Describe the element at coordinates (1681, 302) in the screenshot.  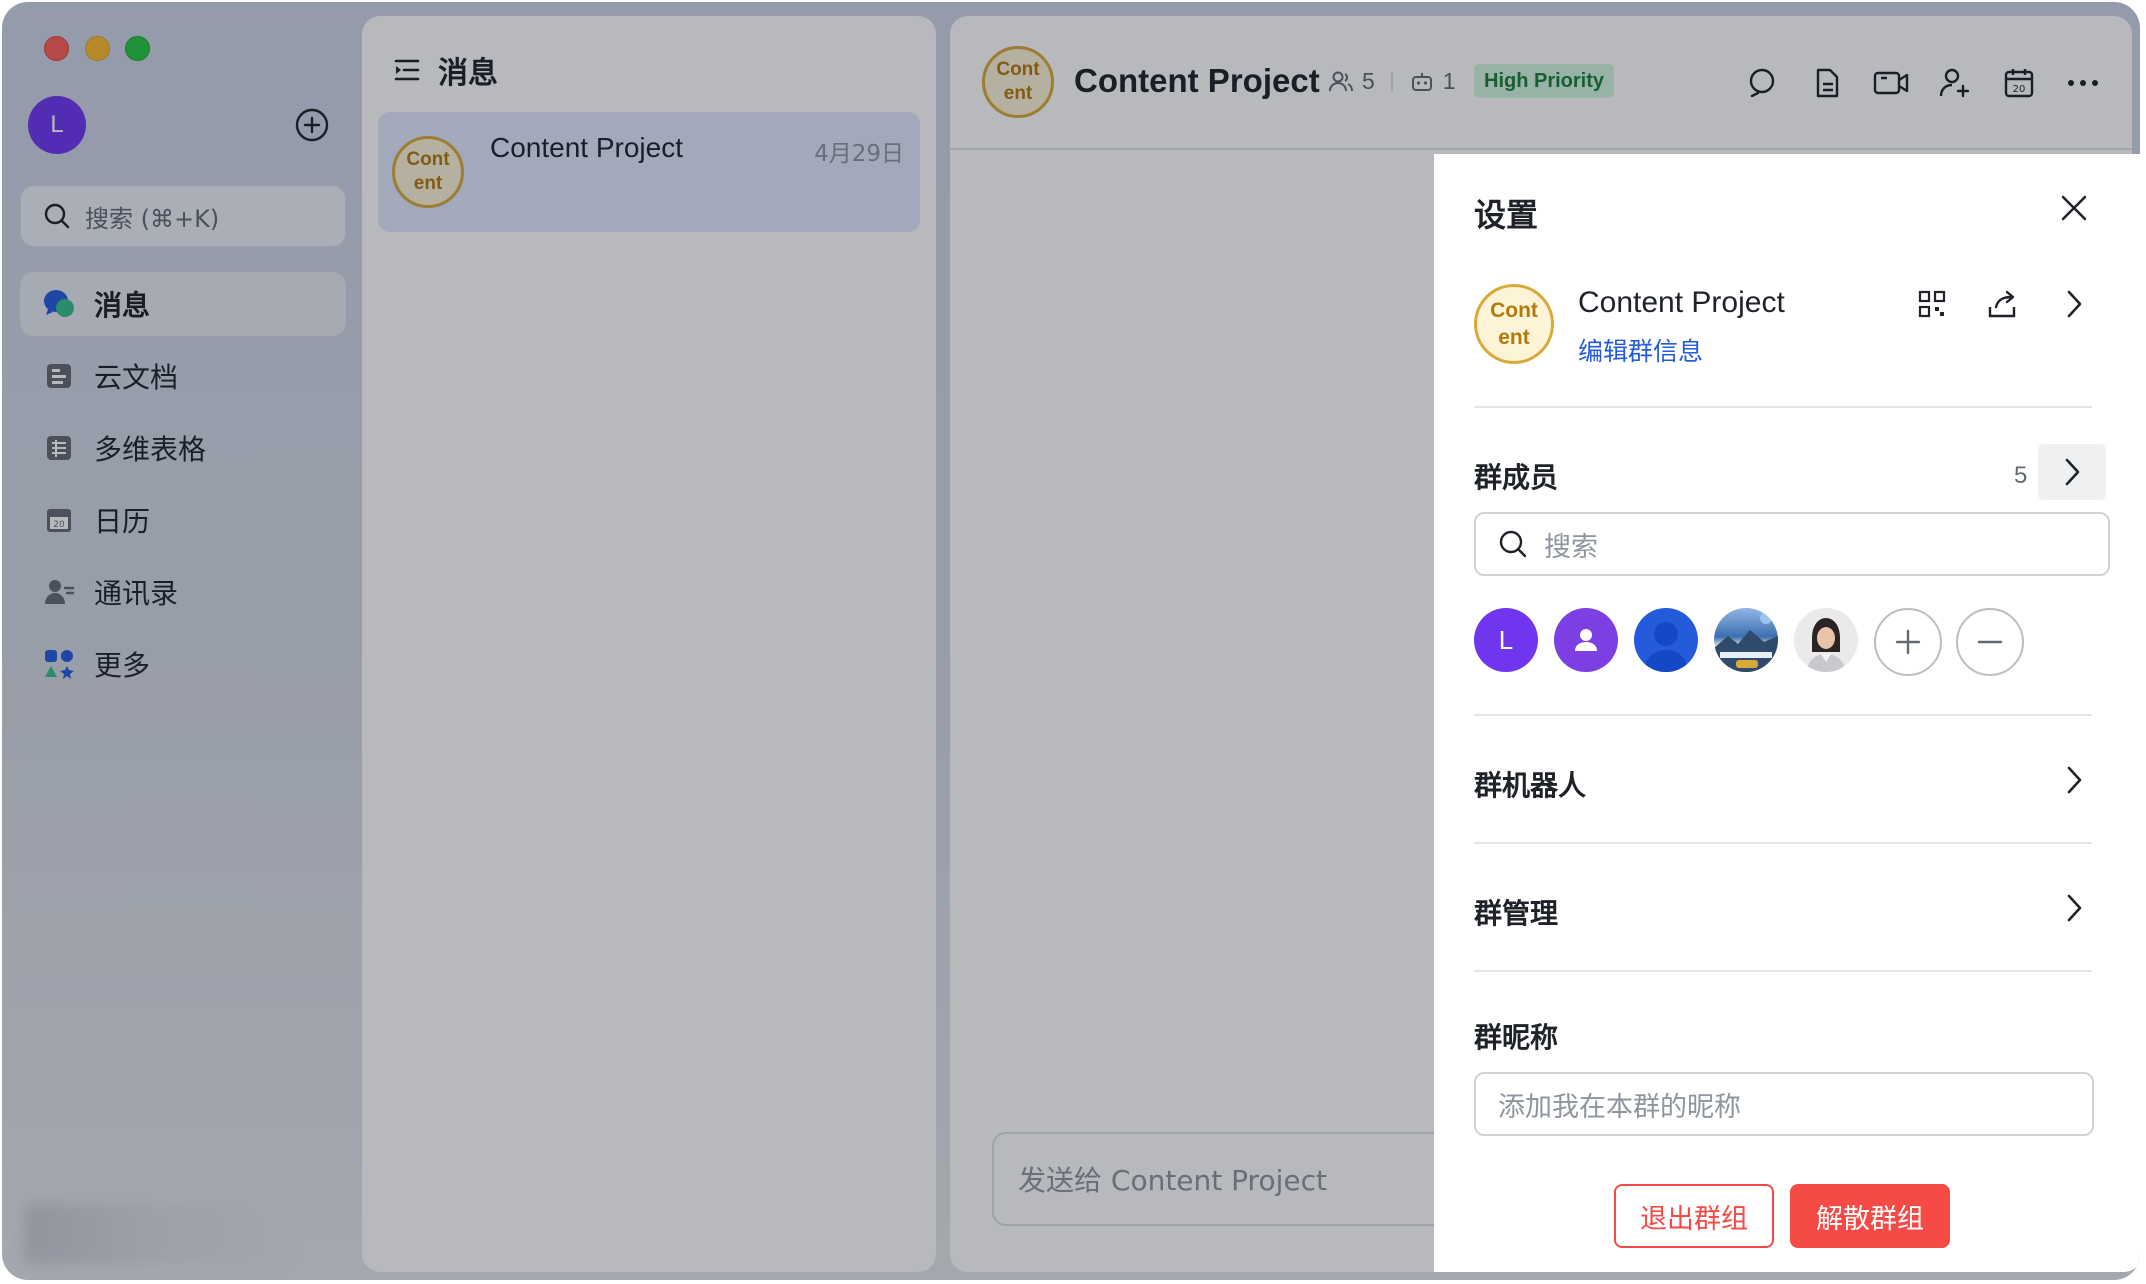
I see `group-name: Content Project` at that location.